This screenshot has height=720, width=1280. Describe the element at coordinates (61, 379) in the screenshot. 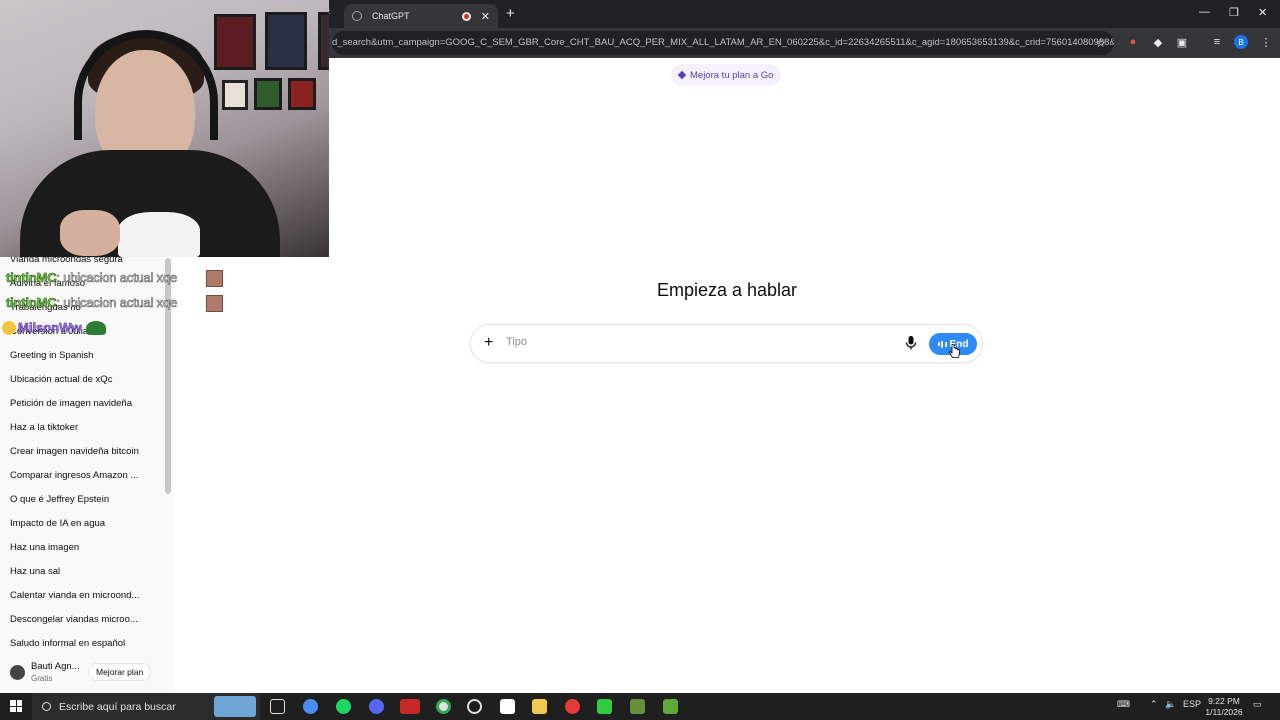

I see `sidebar-item: Ubicación actual de xQc` at that location.